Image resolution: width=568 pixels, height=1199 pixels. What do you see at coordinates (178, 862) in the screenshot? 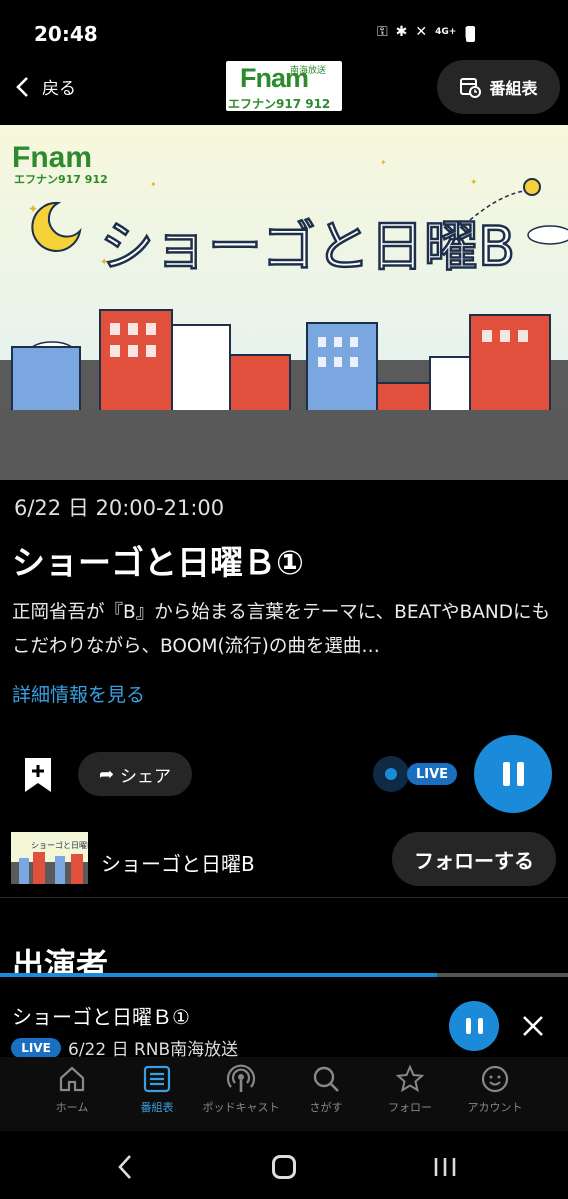
I see `program-name: ショーゴと日曜B` at bounding box center [178, 862].